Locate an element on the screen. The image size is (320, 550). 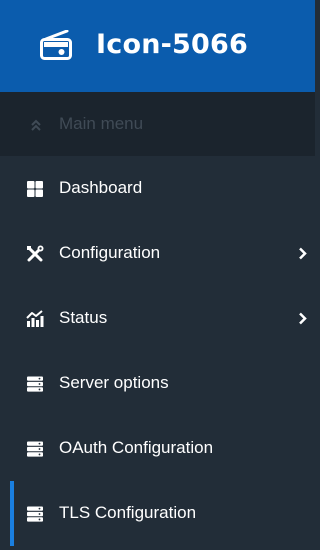
chevrons-up-icon is located at coordinates (36, 124).